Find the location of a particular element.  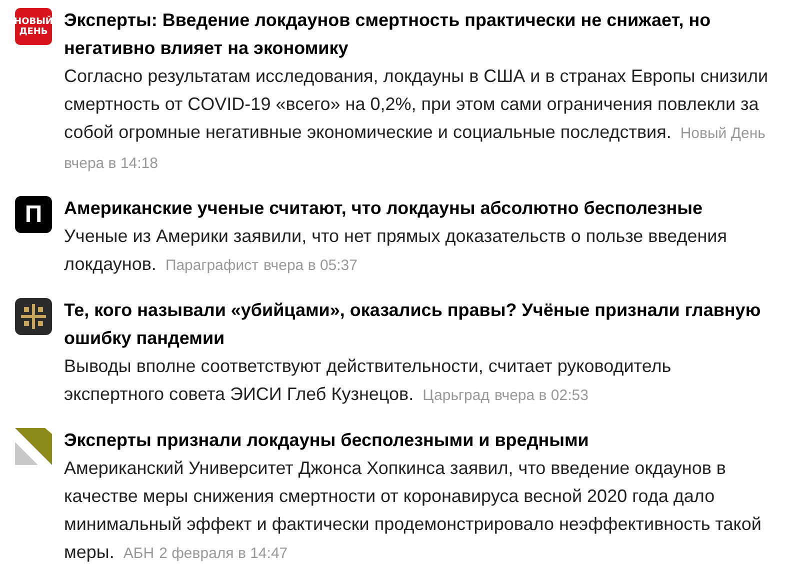

news-headline: Эксперты признали локдауны бесполезными и вредными is located at coordinates (419, 440).